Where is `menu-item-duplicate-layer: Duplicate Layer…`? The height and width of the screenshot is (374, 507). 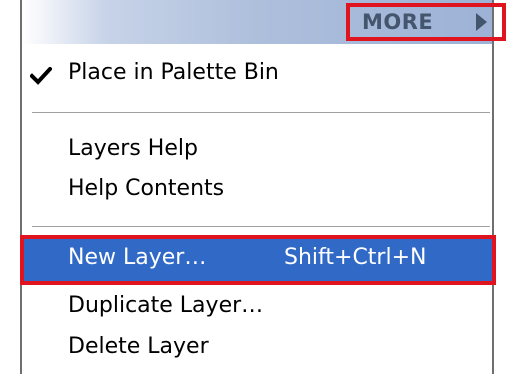 menu-item-duplicate-layer: Duplicate Layer… is located at coordinates (257, 308).